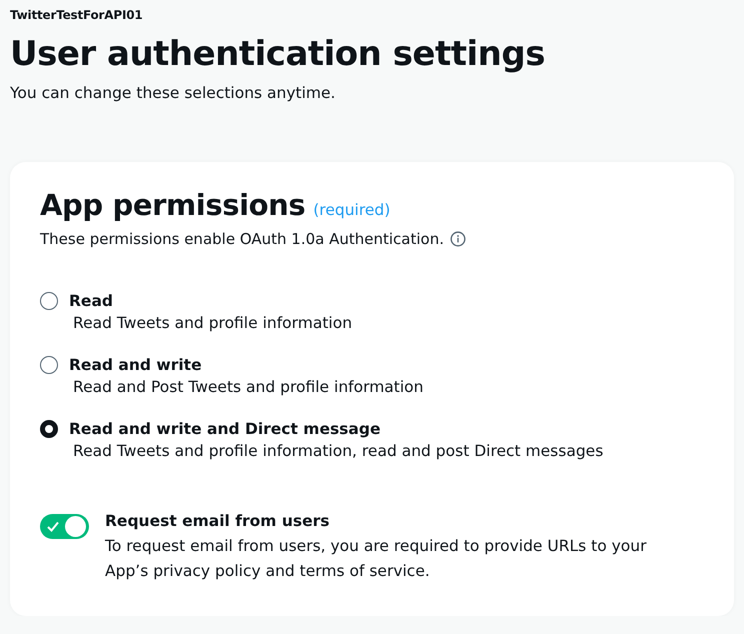 The width and height of the screenshot is (744, 634). What do you see at coordinates (376, 559) in the screenshot?
I see `toggle-description: To request email from users, you are required to provide URLs to your App’s privacy policy and terms of service.` at bounding box center [376, 559].